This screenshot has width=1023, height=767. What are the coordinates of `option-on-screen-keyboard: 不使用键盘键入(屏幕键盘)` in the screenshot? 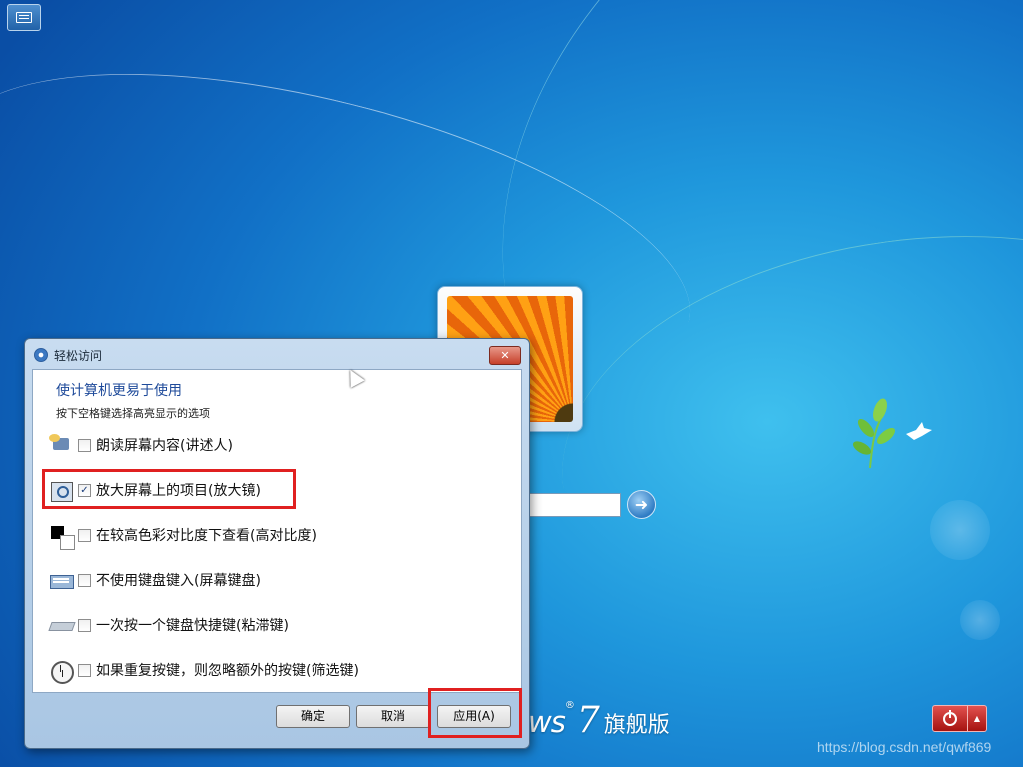 It's located at (155, 580).